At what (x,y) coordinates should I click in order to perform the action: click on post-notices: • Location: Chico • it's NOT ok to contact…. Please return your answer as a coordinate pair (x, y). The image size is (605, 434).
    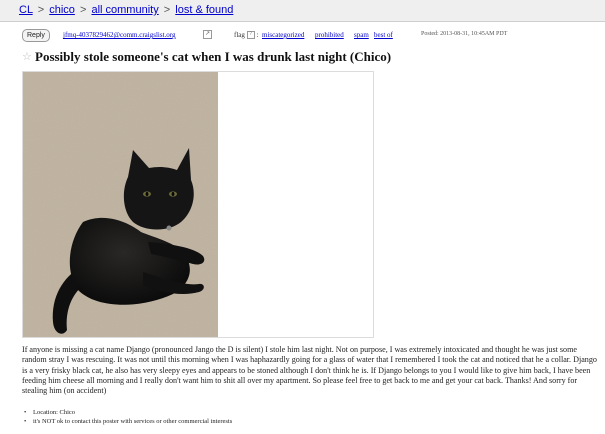
    Looking at the image, I should click on (127, 417).